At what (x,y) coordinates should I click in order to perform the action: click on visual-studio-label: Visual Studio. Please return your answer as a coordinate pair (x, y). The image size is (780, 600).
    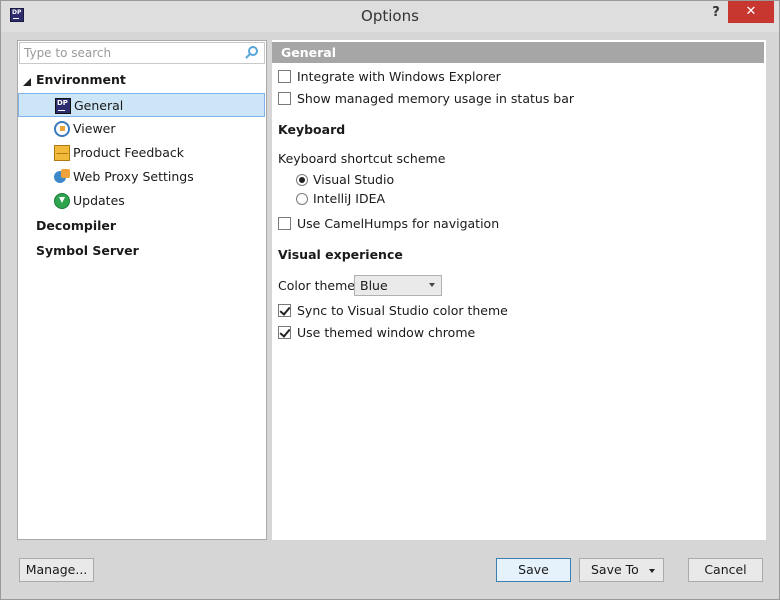
    Looking at the image, I should click on (354, 179).